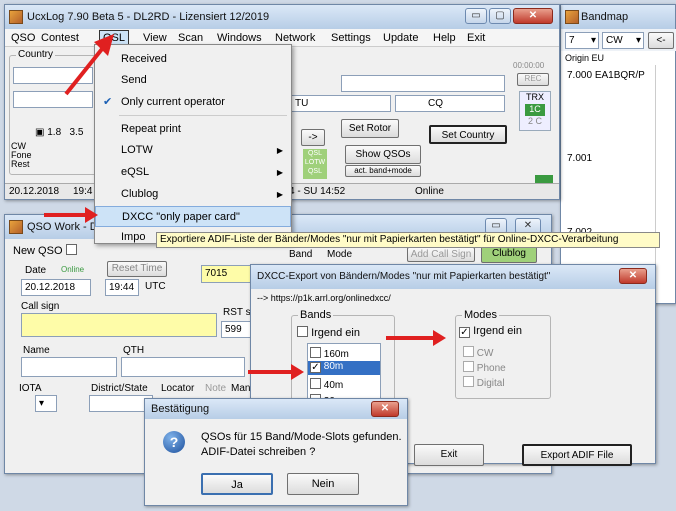  Describe the element at coordinates (383, 171) in the screenshot. I see `band-mode-button: act. band+mode` at that location.